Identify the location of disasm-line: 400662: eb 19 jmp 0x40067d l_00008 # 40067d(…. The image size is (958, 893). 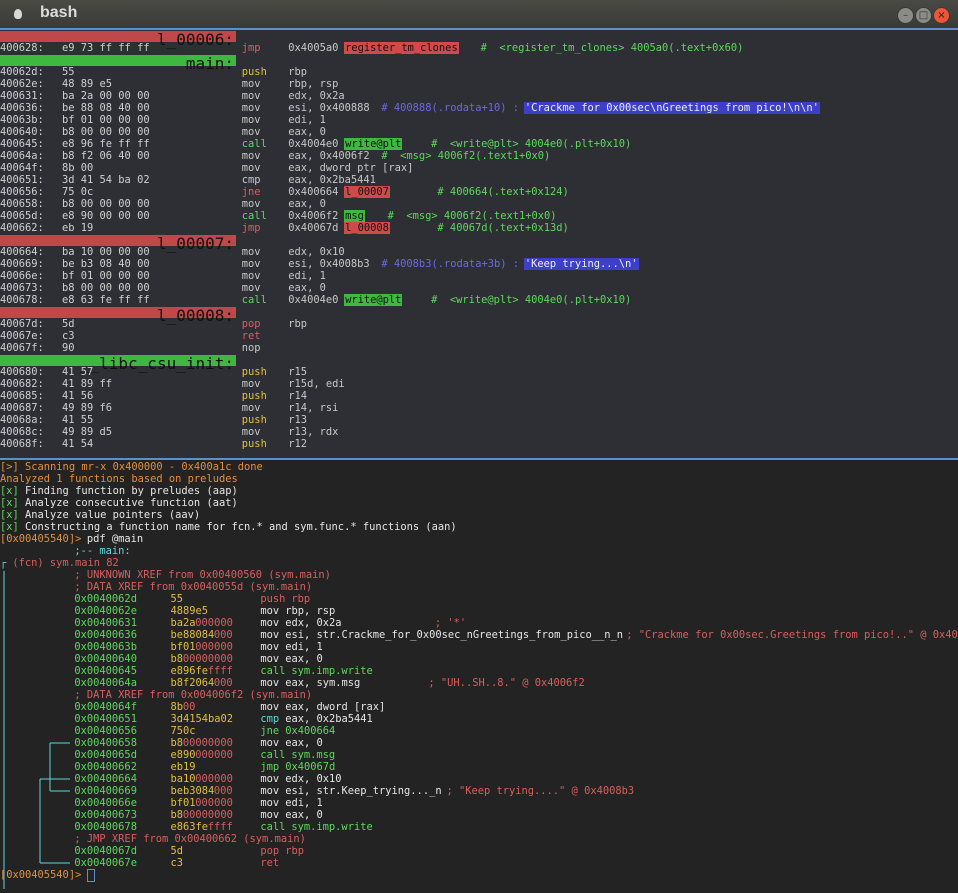
(479, 228).